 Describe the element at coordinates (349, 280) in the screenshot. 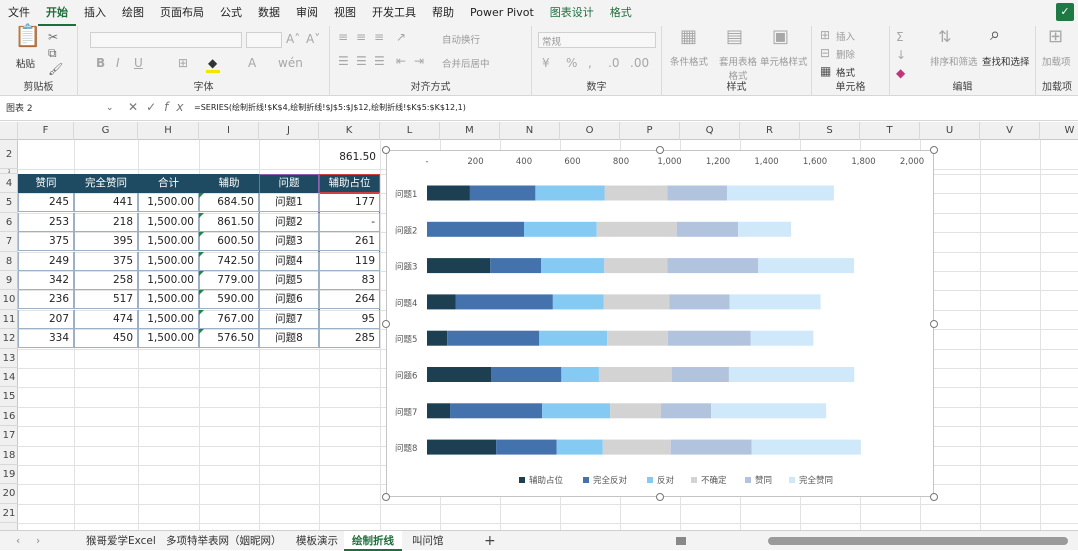

I see `table-cell: 83` at that location.